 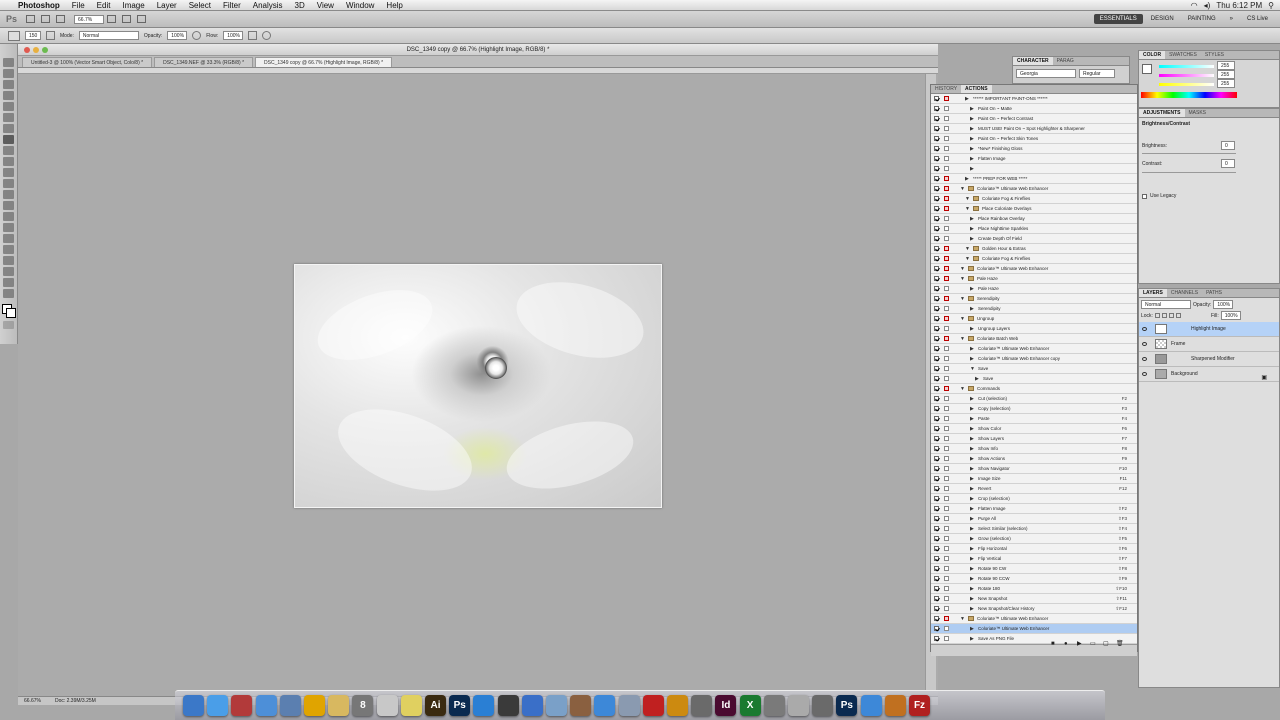 I want to click on layer-row: Sharpened Modifier, so click(x=1209, y=359).